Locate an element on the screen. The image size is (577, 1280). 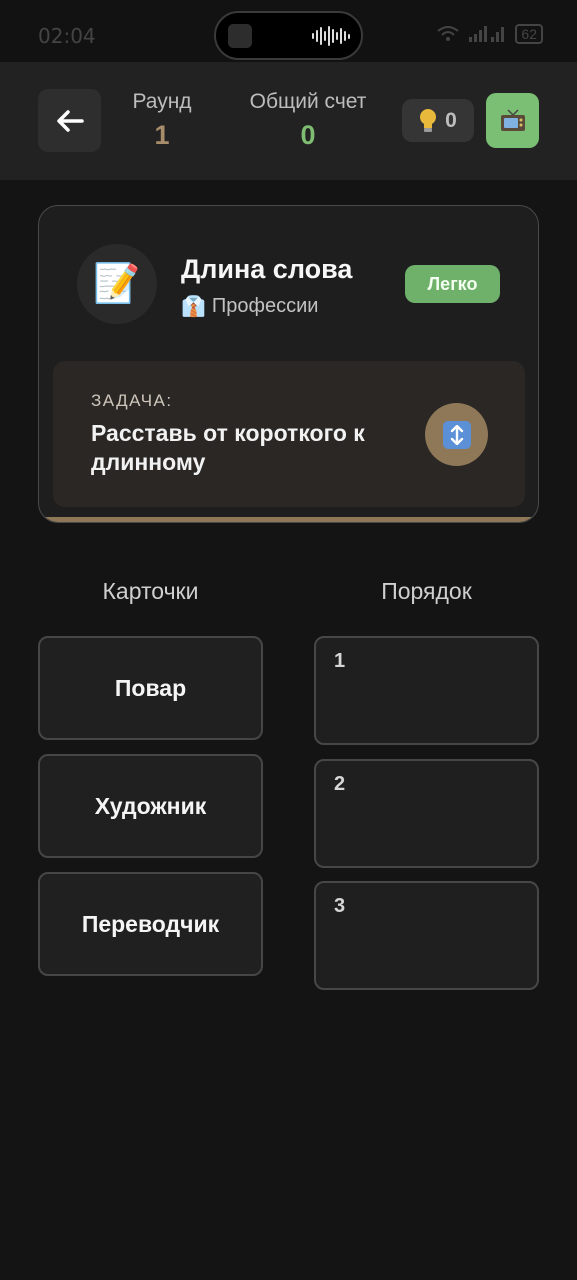
slot-number: 1 is located at coordinates (340, 661).